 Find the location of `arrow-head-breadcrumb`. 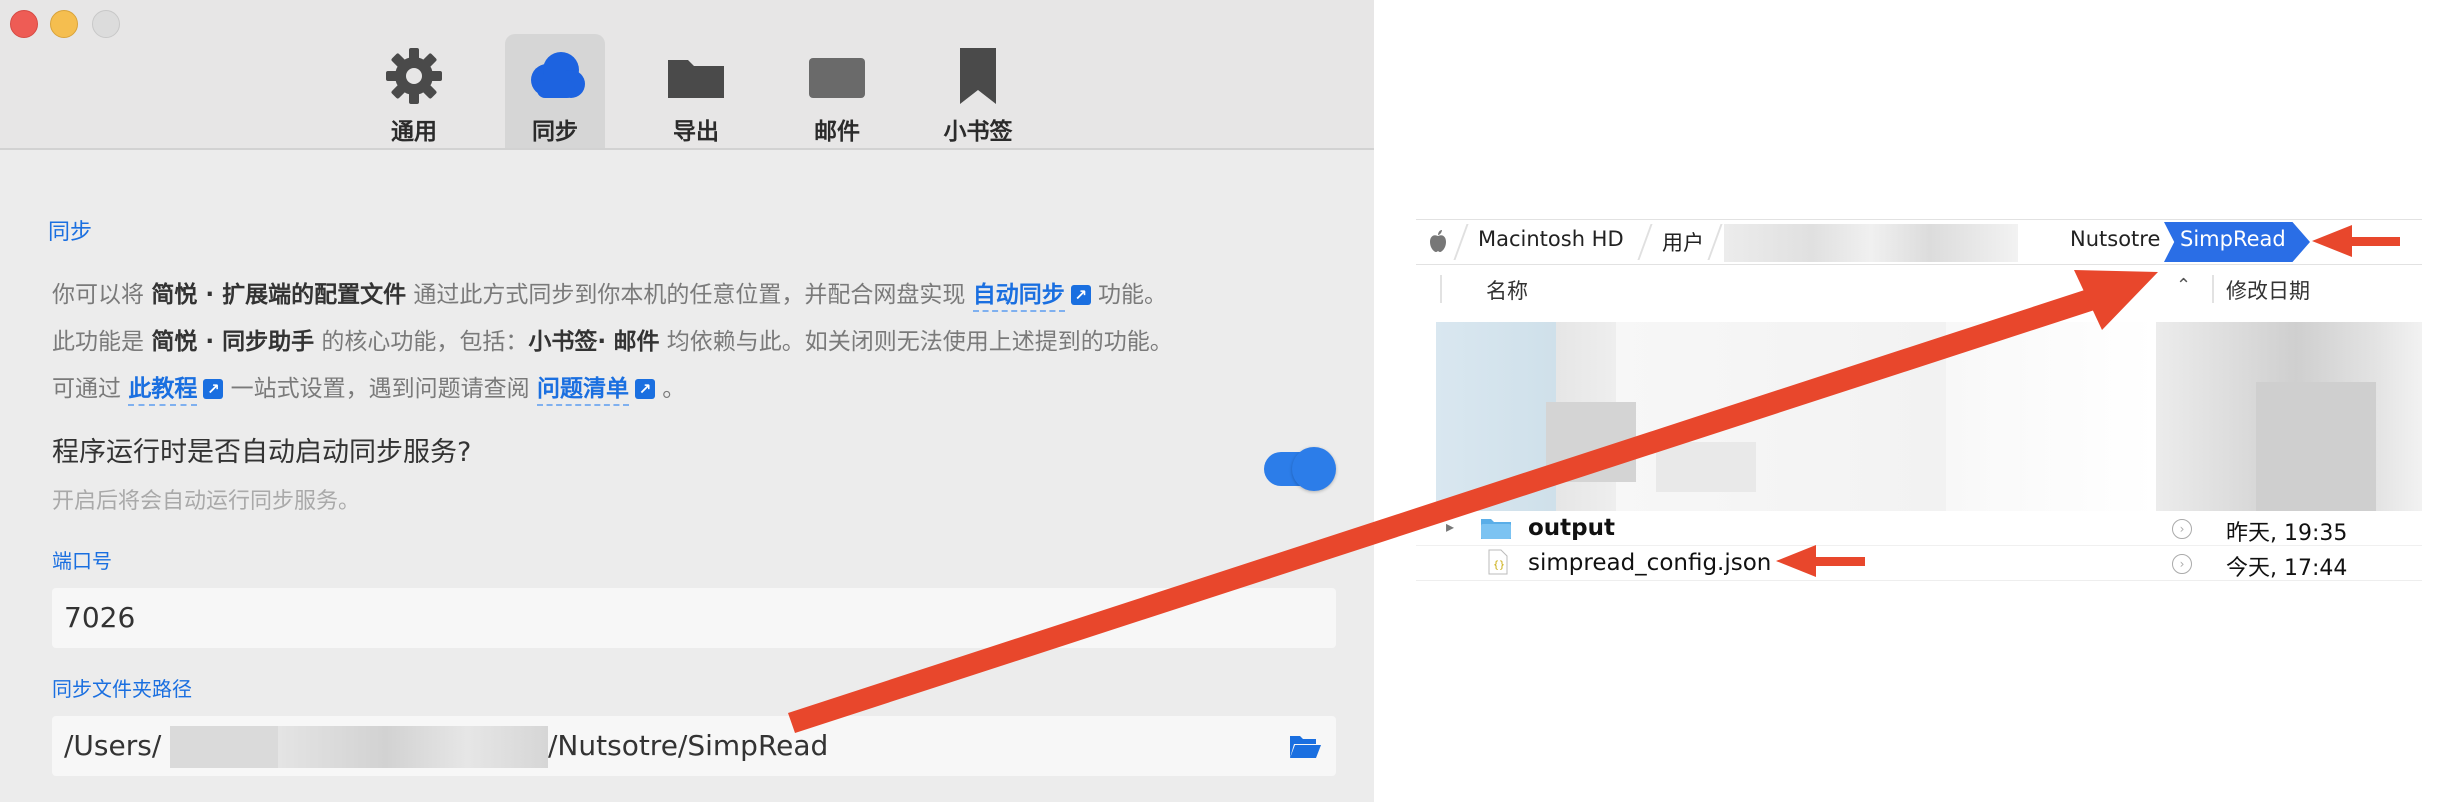

arrow-head-breadcrumb is located at coordinates (2332, 241).